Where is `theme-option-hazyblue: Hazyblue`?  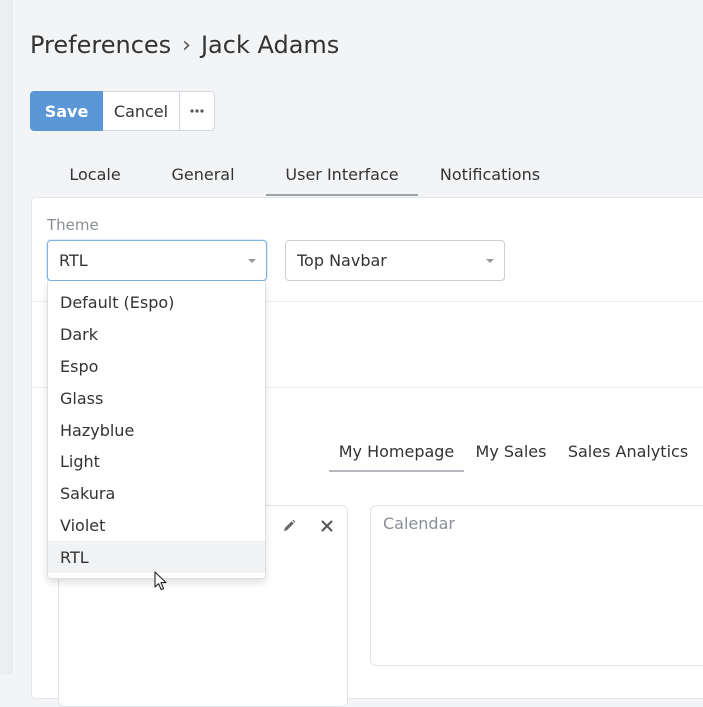
theme-option-hazyblue: Hazyblue is located at coordinates (156, 430).